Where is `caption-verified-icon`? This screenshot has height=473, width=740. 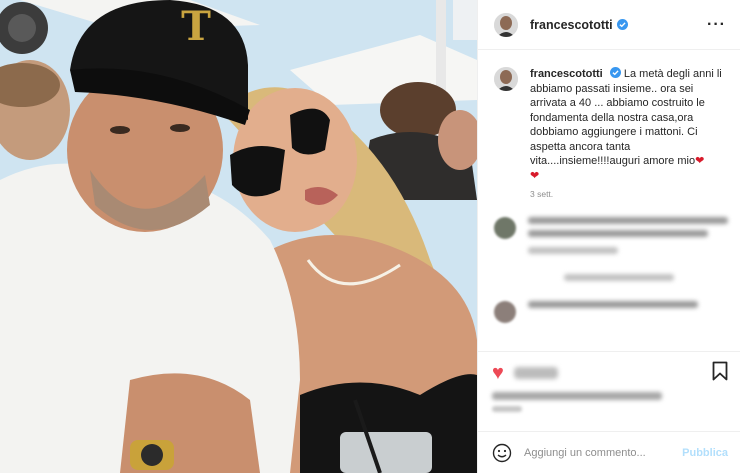 caption-verified-icon is located at coordinates (615, 72).